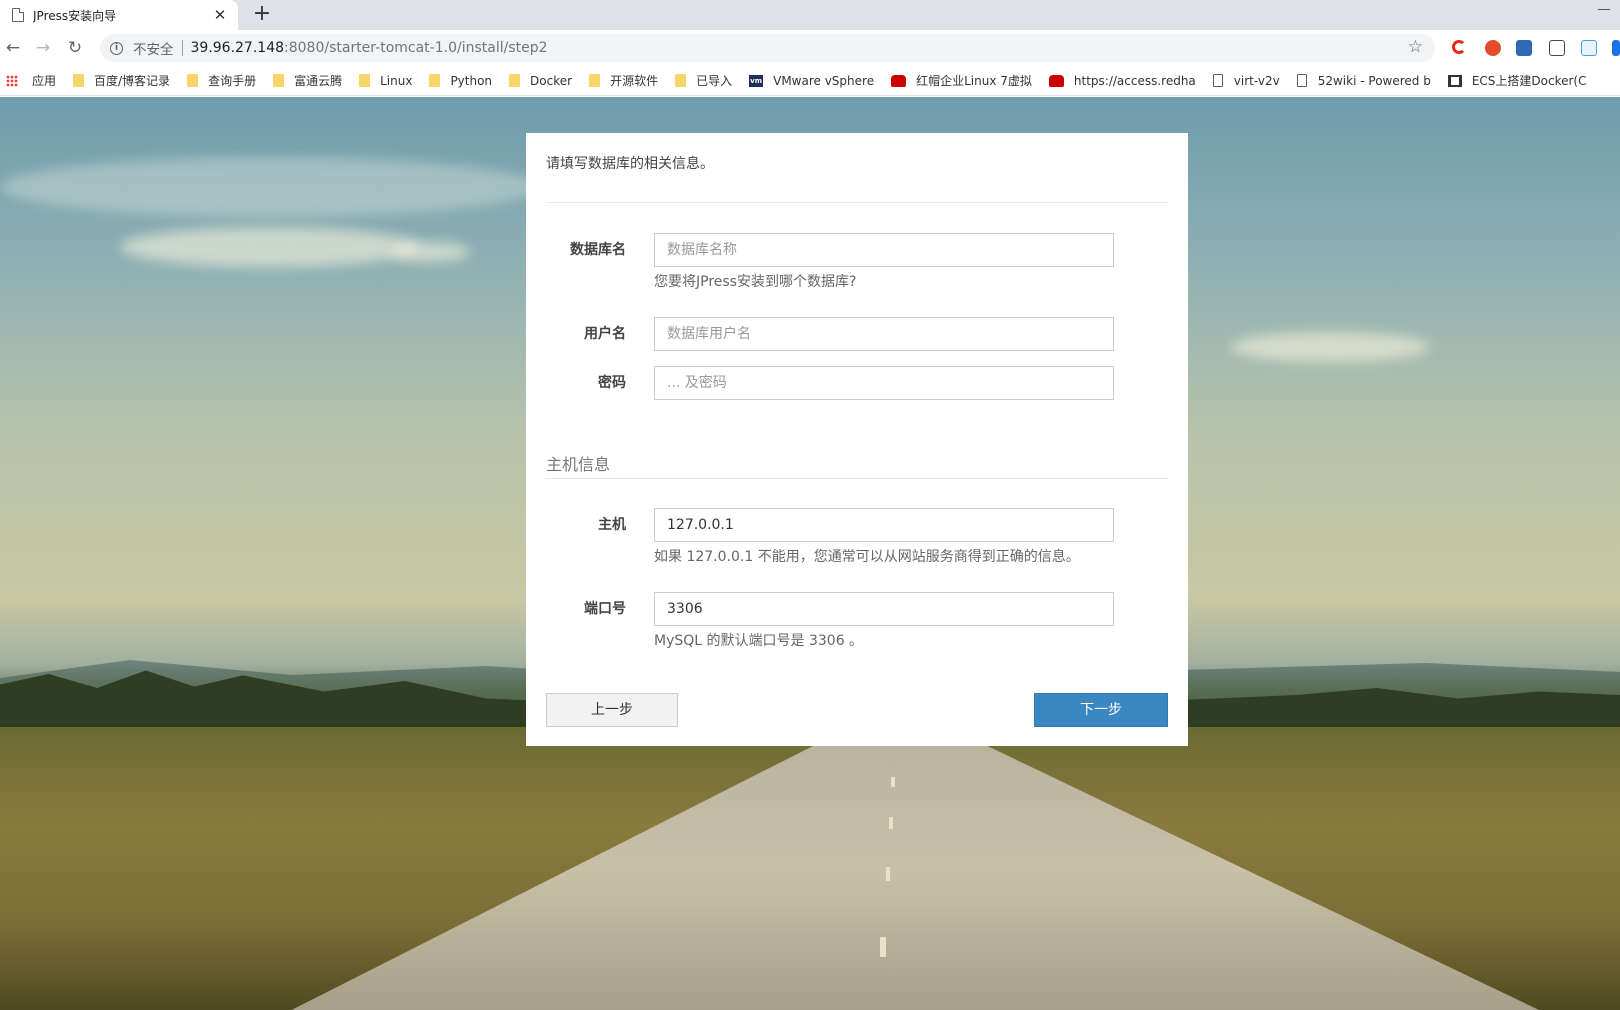 The image size is (1620, 1010). I want to click on bookmark-label: Linux, so click(396, 80).